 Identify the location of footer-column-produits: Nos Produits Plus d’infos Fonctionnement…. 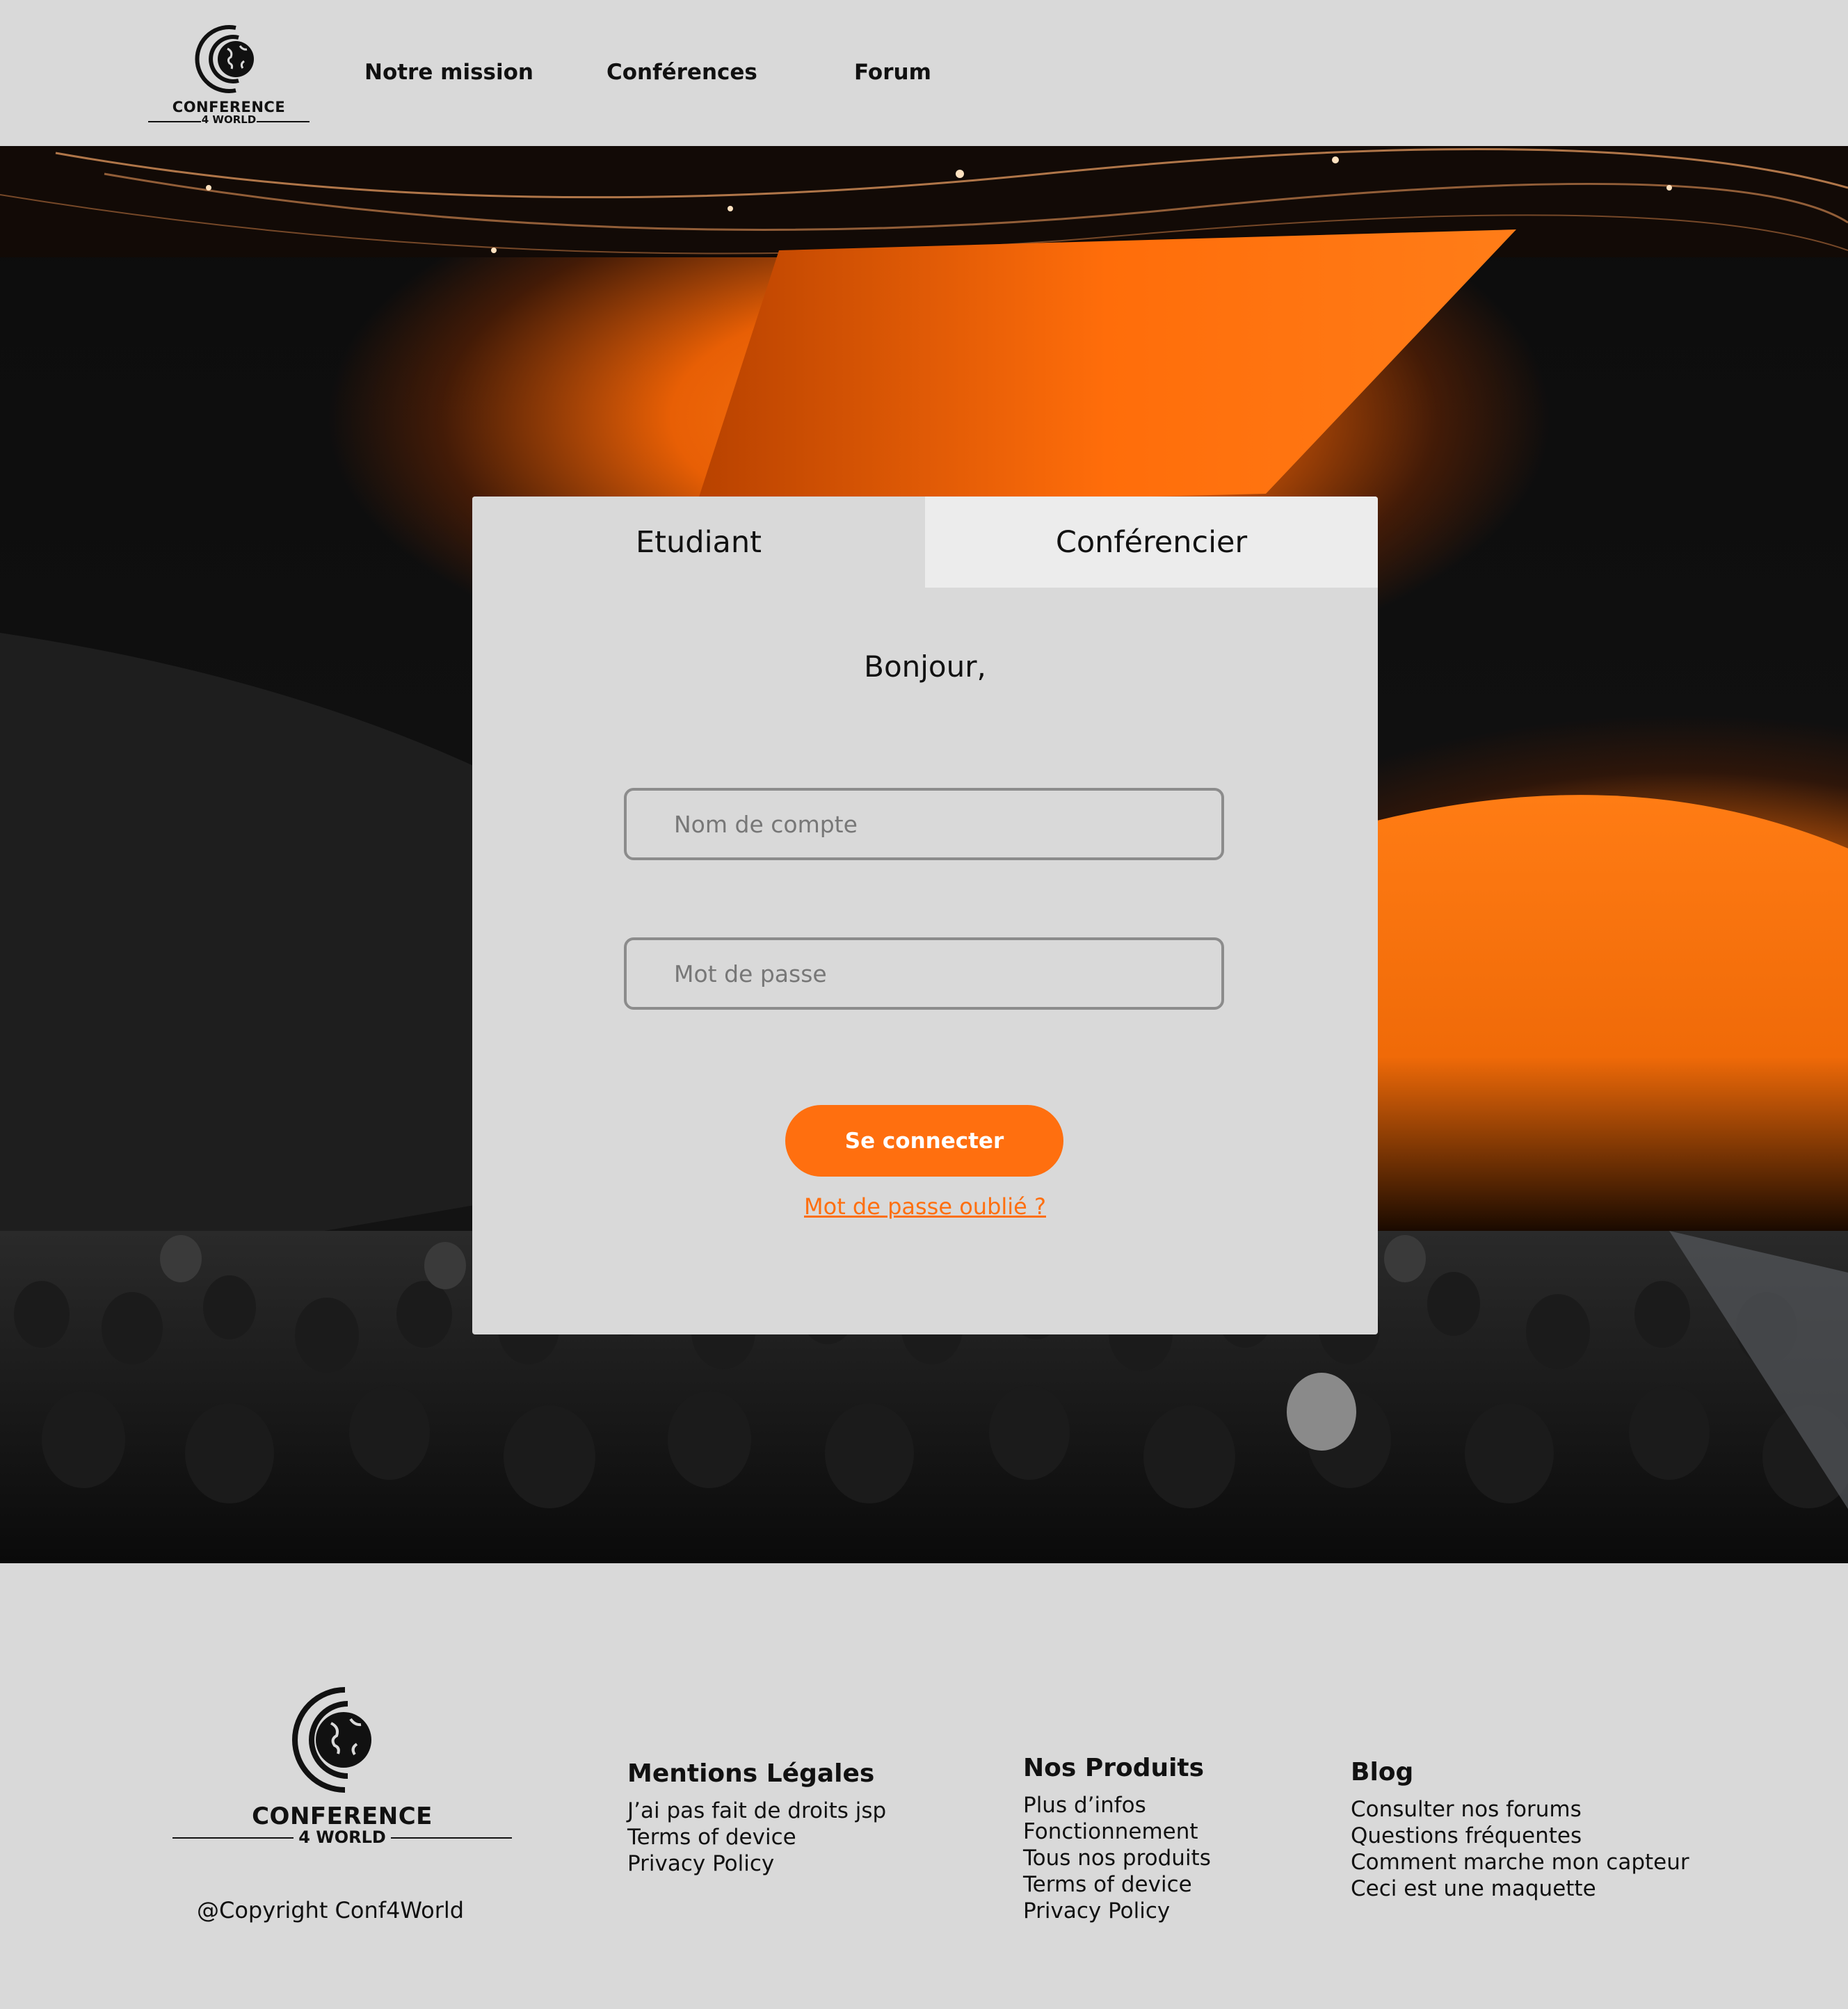
(1117, 1839).